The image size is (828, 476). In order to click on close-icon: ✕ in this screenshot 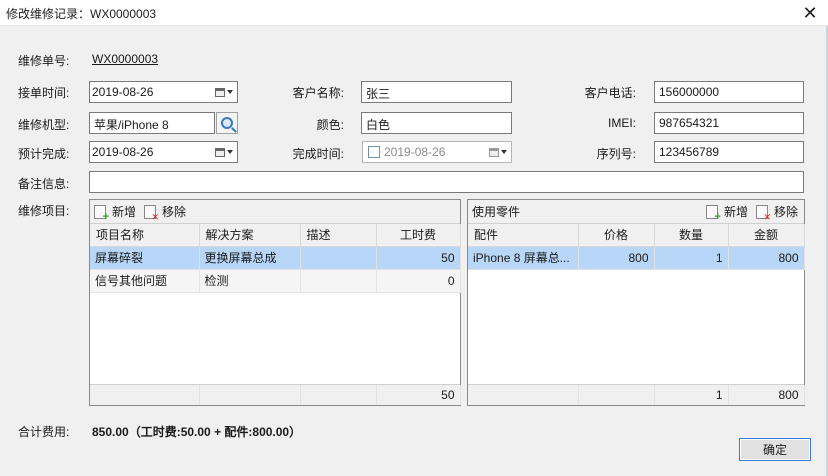, I will do `click(810, 12)`.